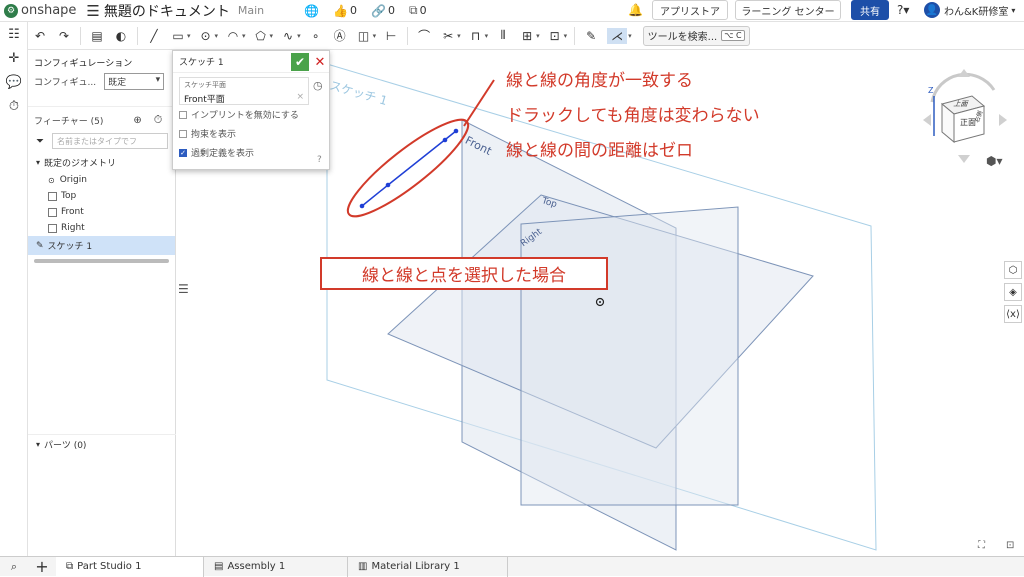 The width and height of the screenshot is (1024, 577). Describe the element at coordinates (130, 566) in the screenshot. I see `tab-part-studio: ⧉ Part Studio 1` at that location.